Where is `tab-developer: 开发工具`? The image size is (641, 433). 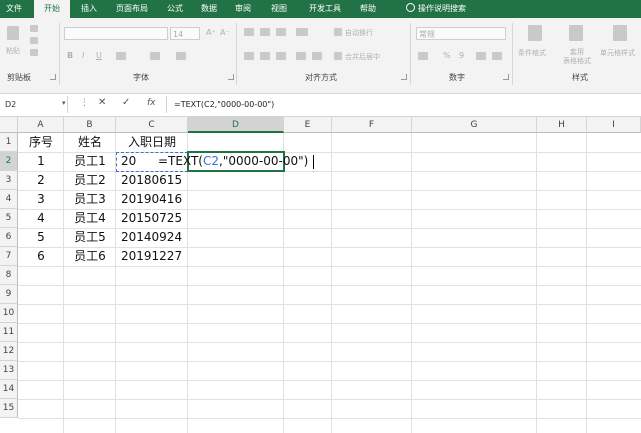
tab-developer: 开发工具 is located at coordinates (325, 9).